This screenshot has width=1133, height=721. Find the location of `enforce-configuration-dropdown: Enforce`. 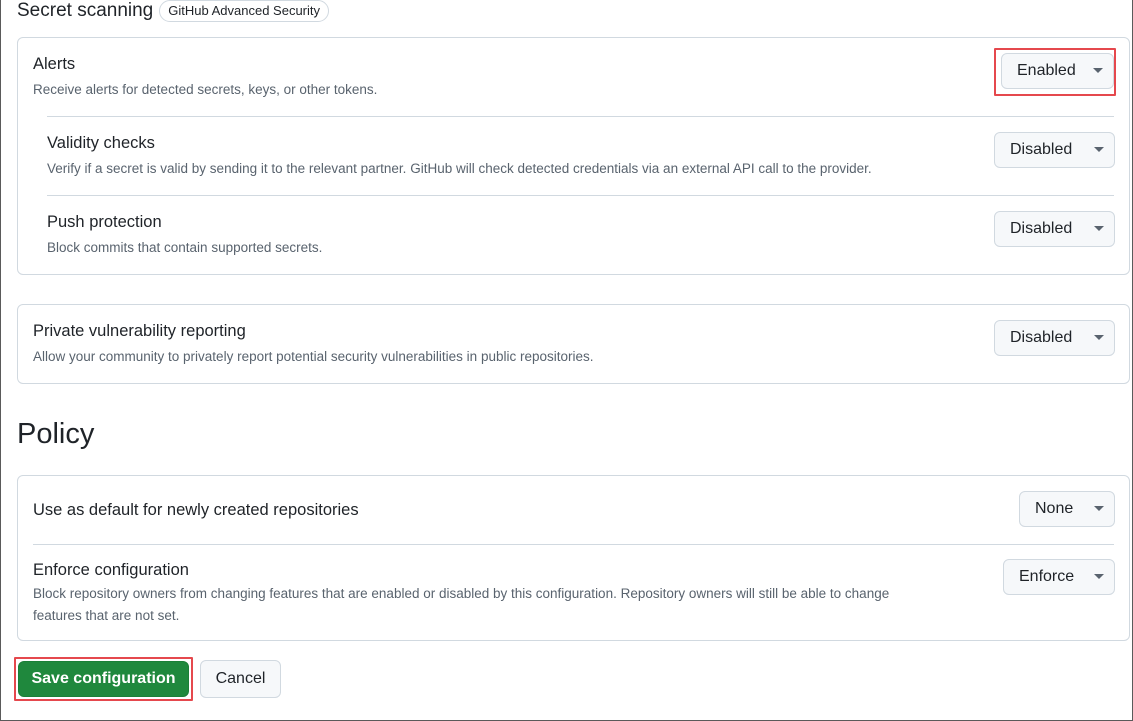

enforce-configuration-dropdown: Enforce is located at coordinates (1059, 577).